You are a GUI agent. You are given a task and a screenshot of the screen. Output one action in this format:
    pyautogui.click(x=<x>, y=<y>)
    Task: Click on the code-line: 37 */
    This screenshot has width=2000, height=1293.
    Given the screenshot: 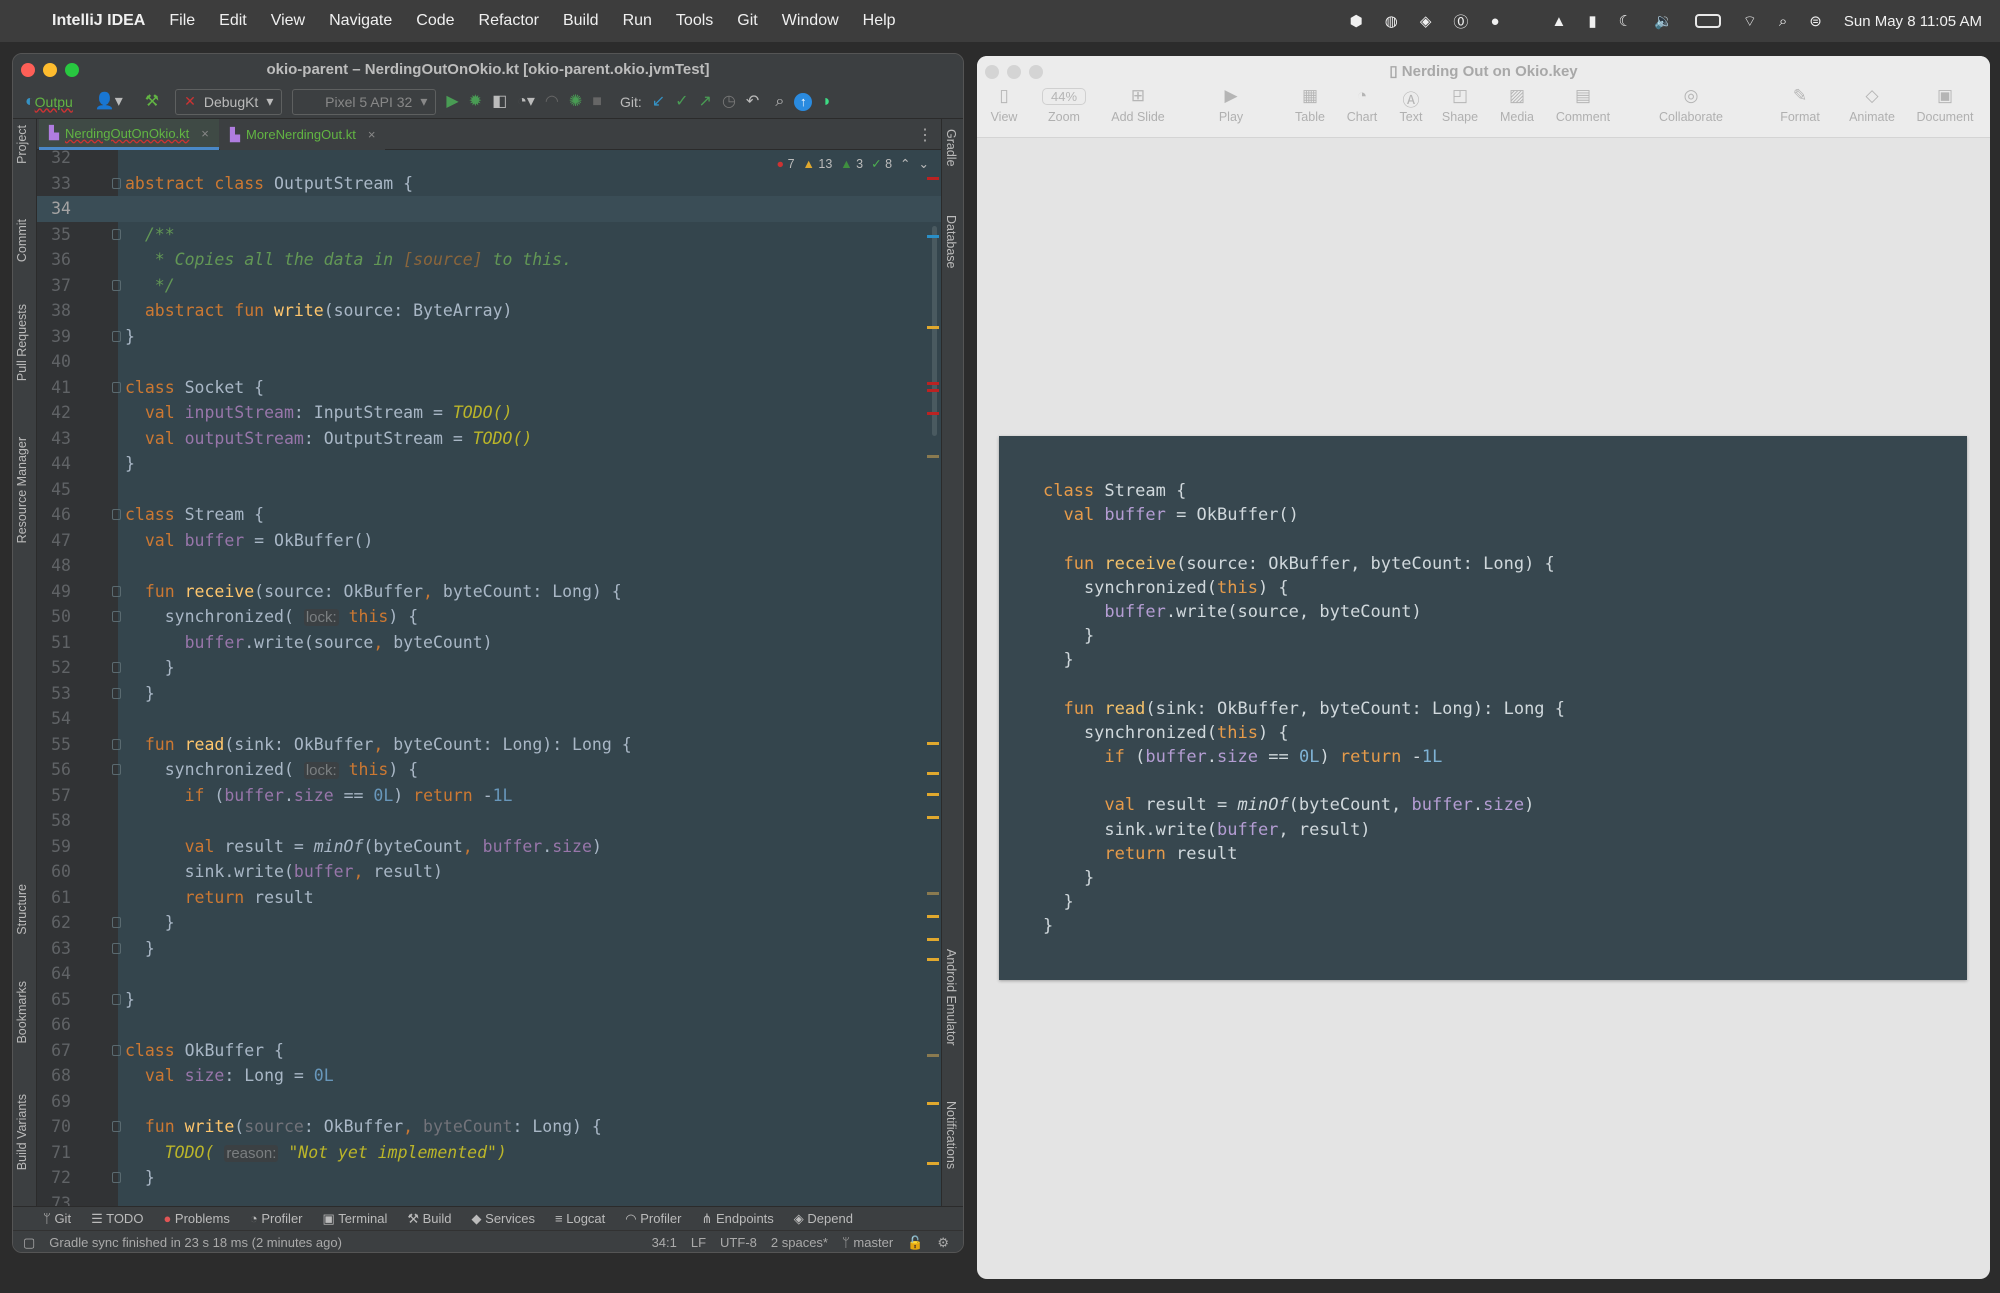 What is the action you would take?
    pyautogui.click(x=489, y=286)
    